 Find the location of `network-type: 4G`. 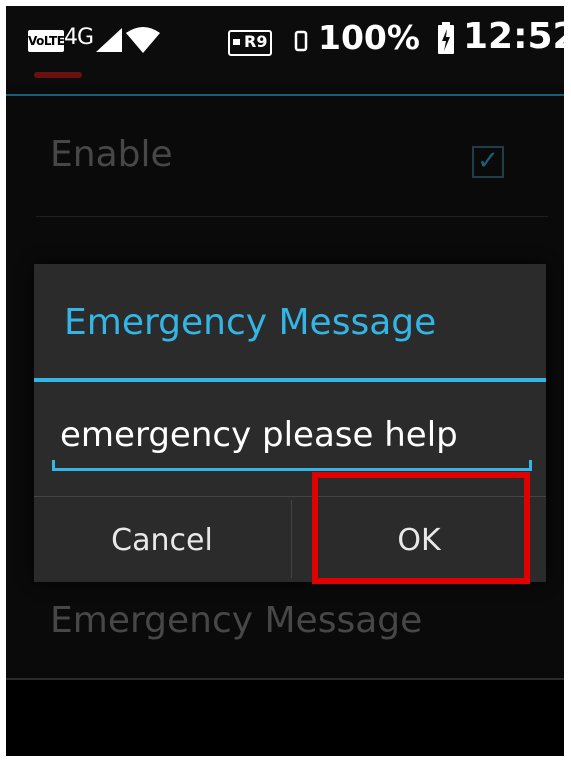

network-type: 4G is located at coordinates (79, 37).